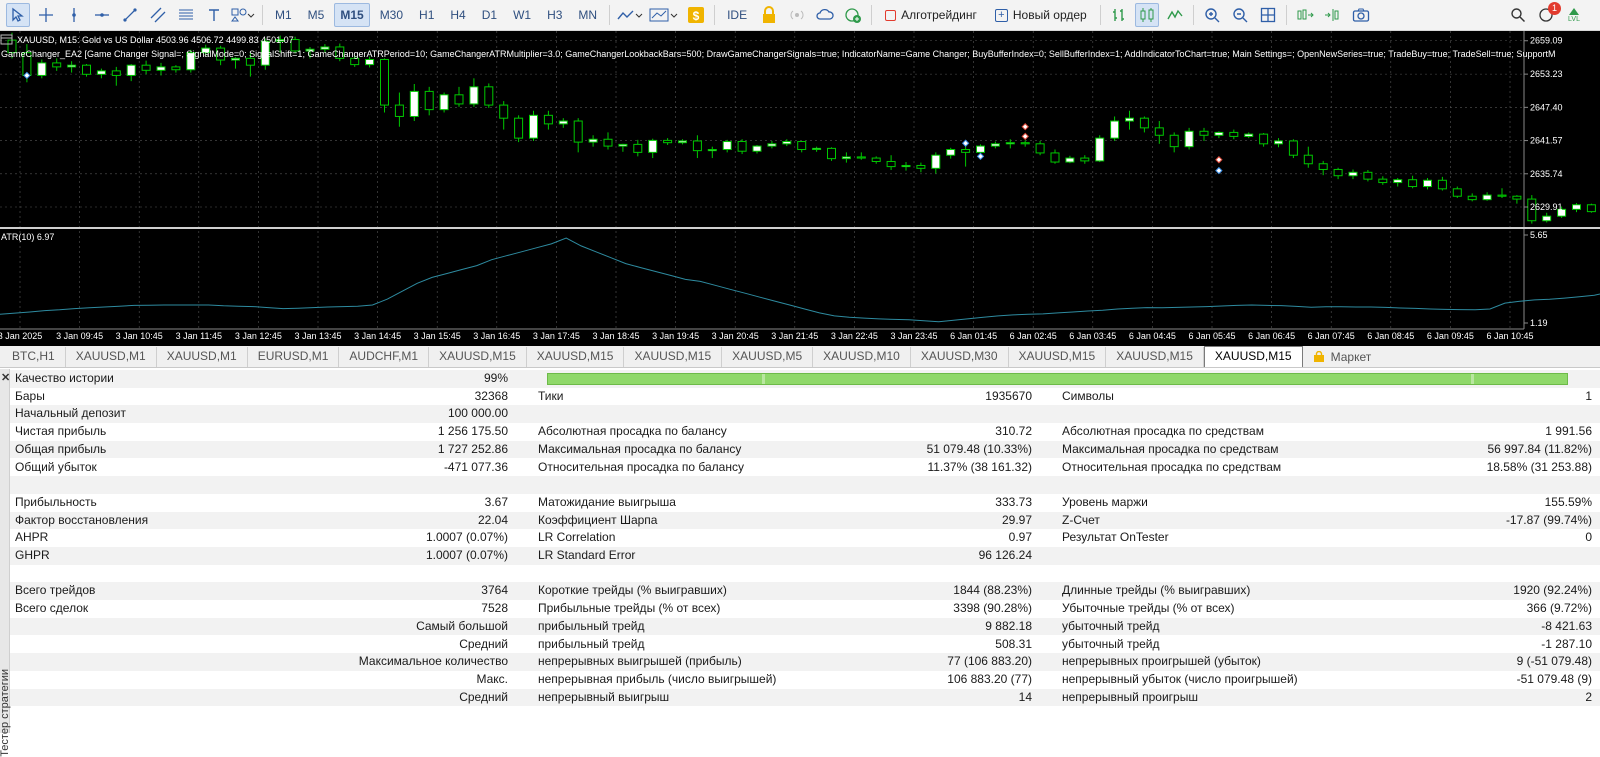 This screenshot has width=1600, height=757. I want to click on tab-chart-8: XAUUSD,M5, so click(768, 357).